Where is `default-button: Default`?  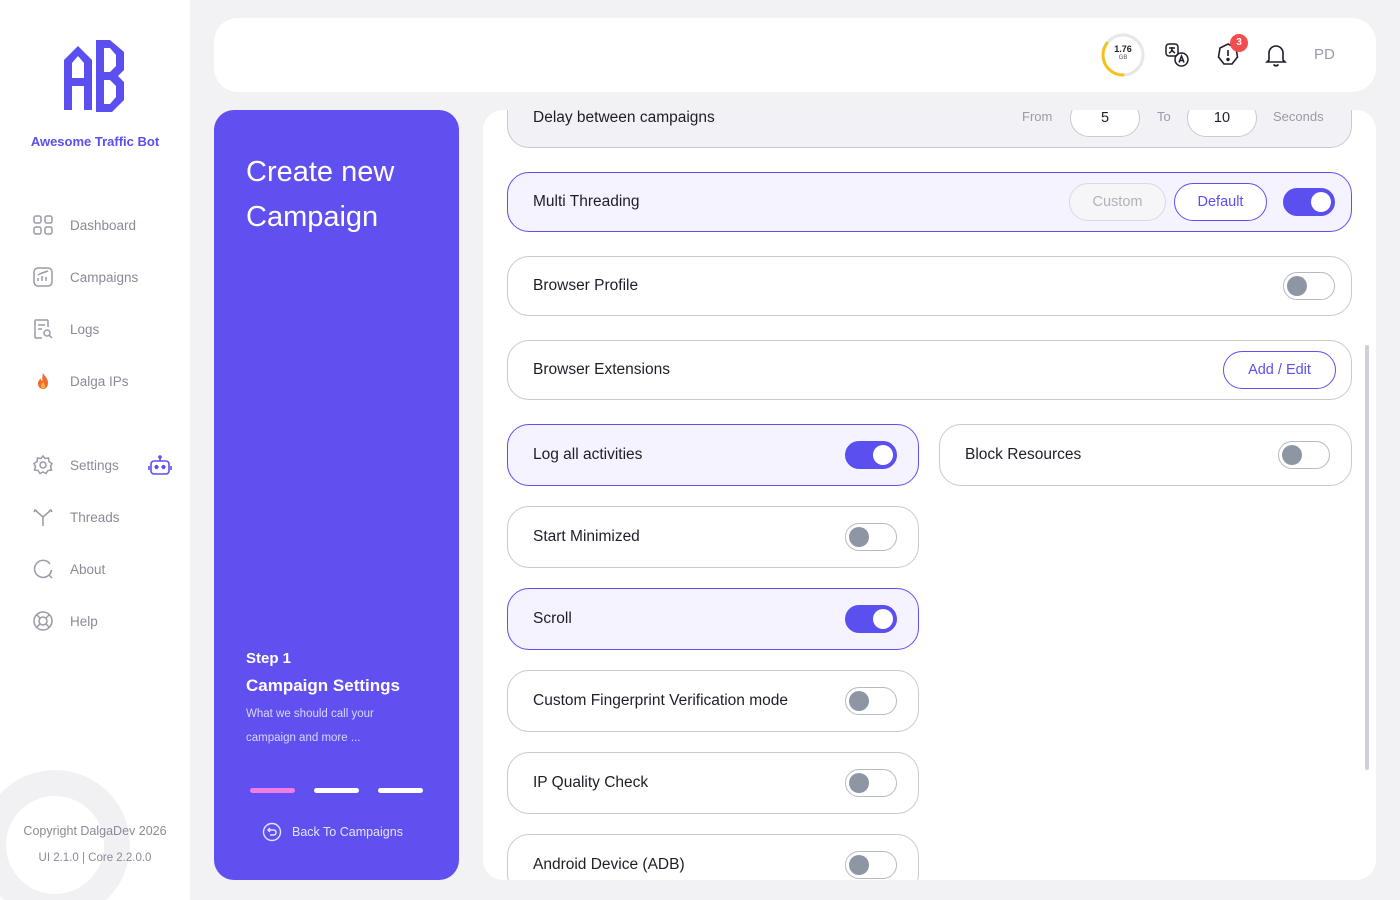 default-button: Default is located at coordinates (1220, 202).